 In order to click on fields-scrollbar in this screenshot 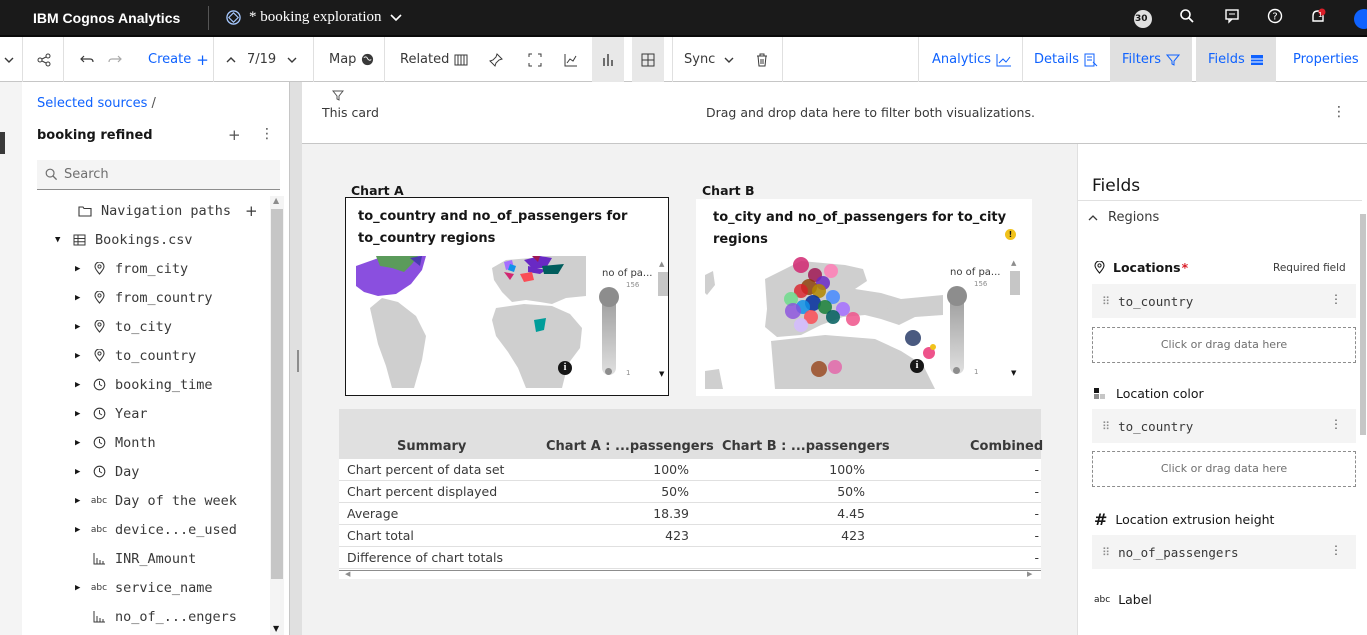, I will do `click(1363, 324)`.